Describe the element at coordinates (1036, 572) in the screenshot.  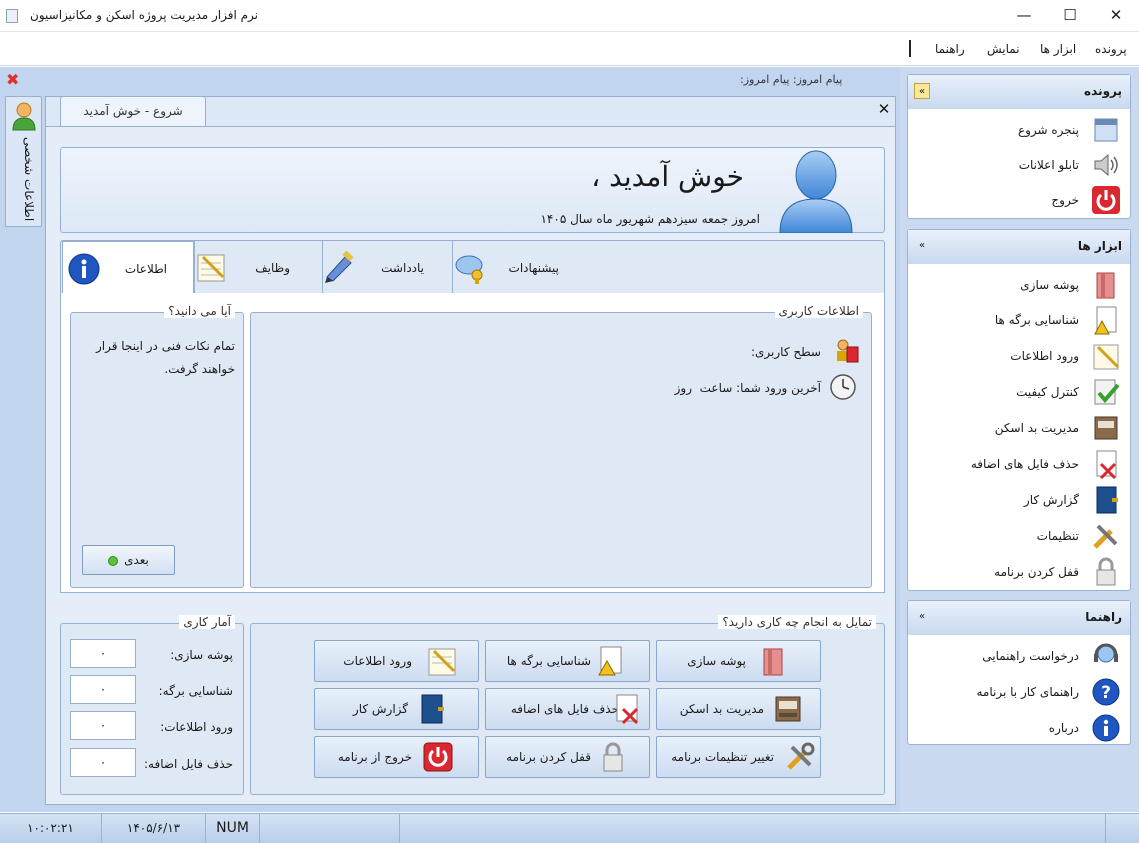
I see `side-item-label: قفل کردن برنامه` at that location.